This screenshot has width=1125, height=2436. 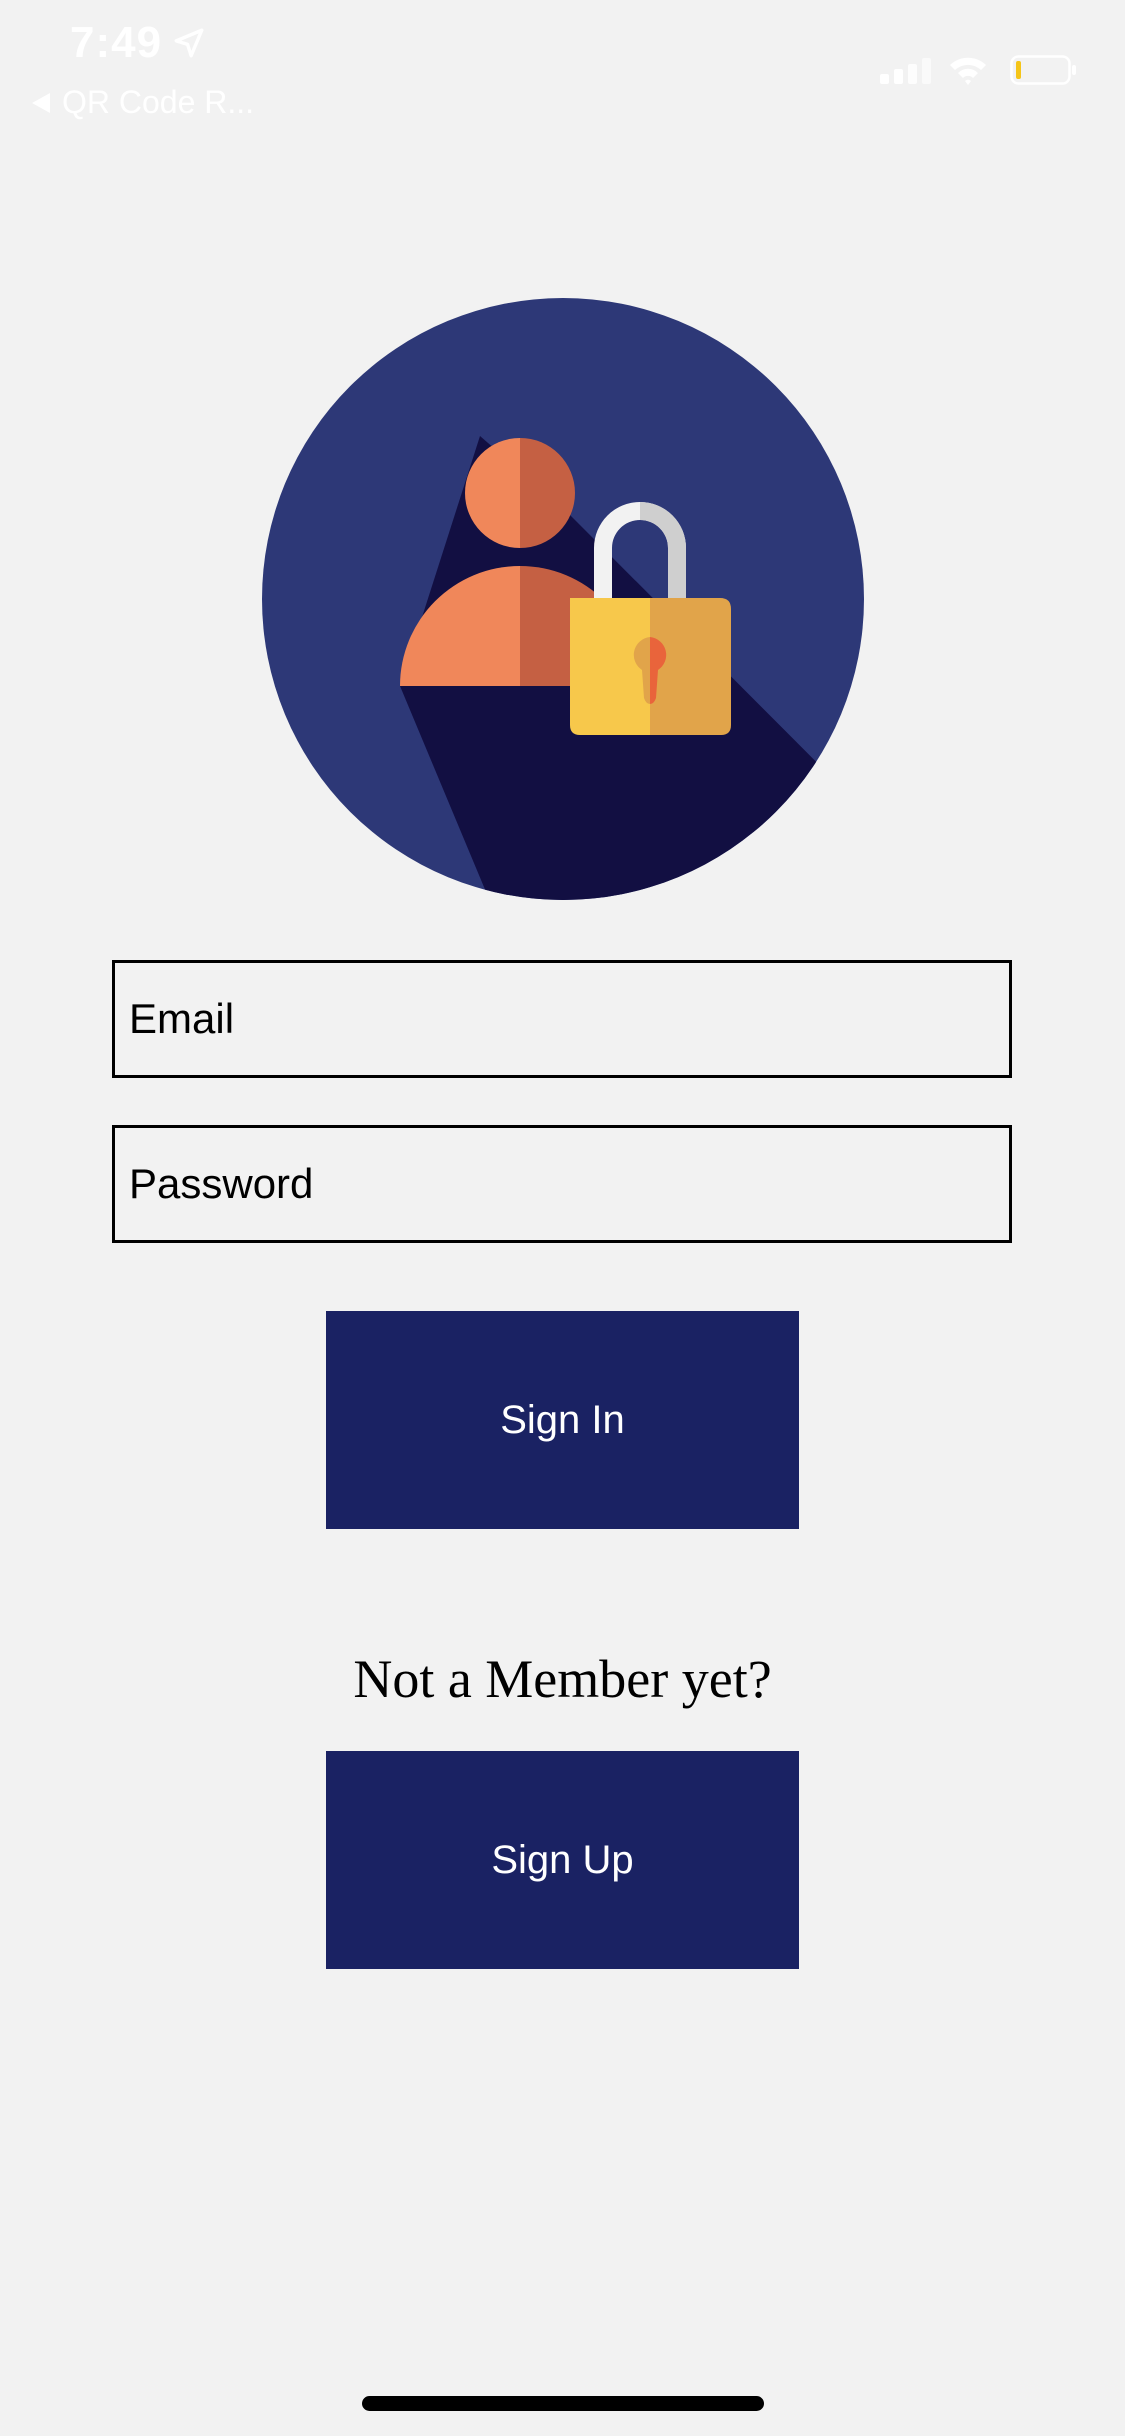 I want to click on battery-icon, so click(x=1043, y=70).